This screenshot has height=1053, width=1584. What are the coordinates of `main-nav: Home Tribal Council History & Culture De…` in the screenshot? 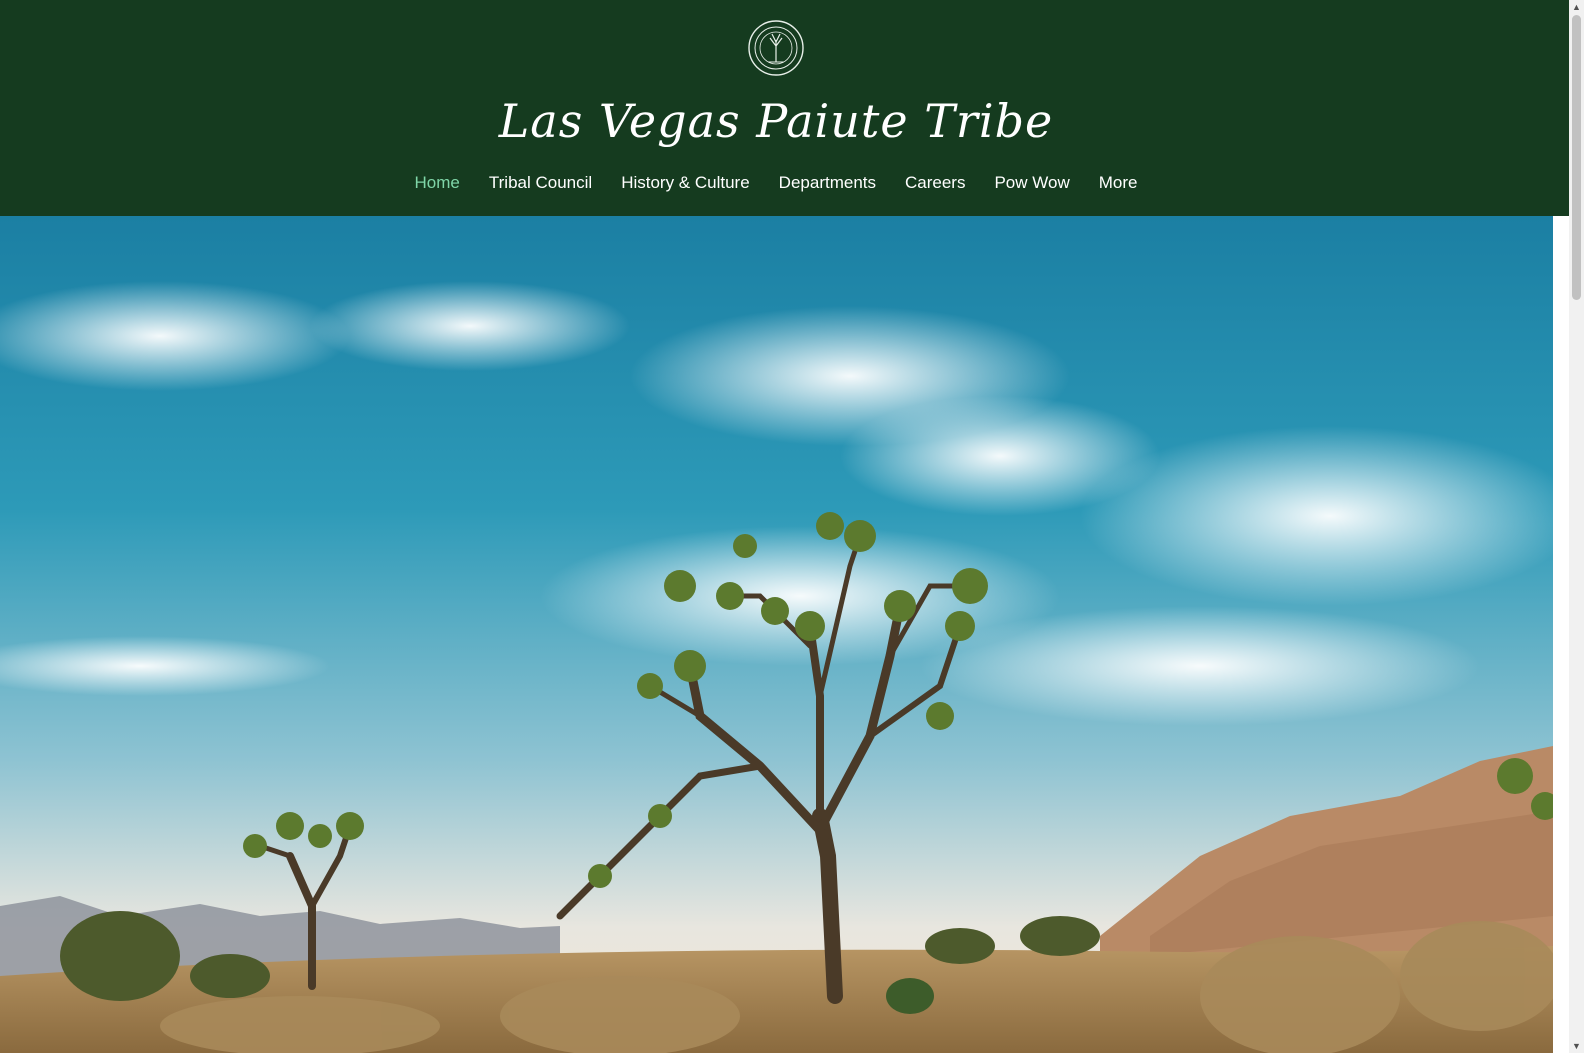 It's located at (776, 183).